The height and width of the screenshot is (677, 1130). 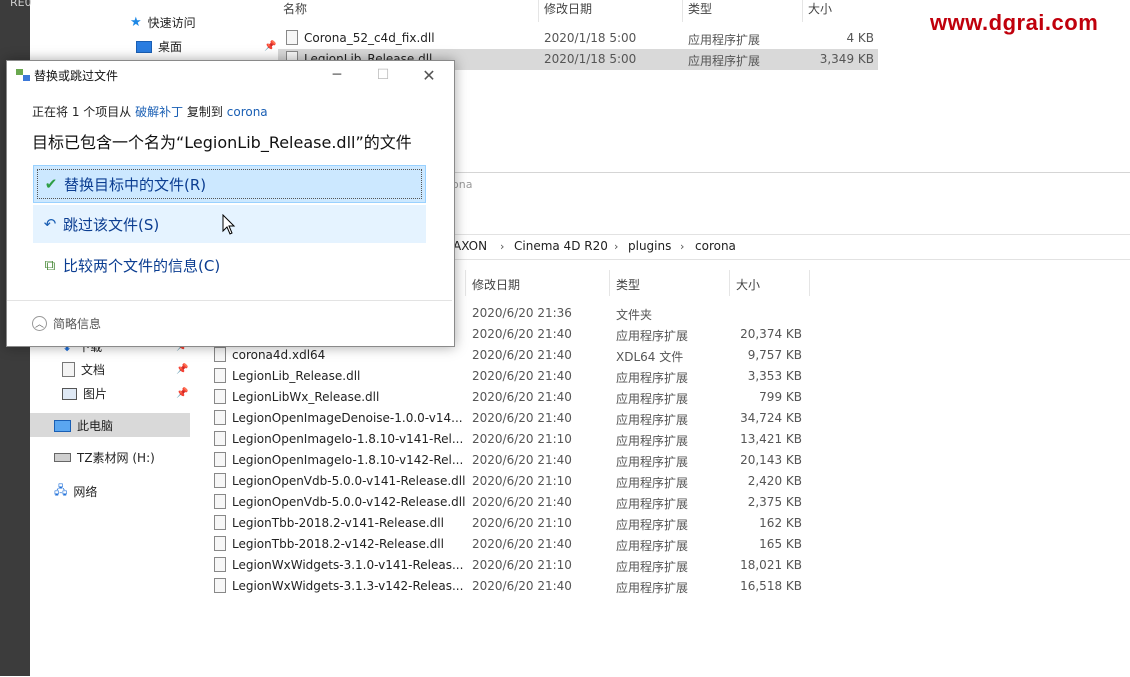 I want to click on file-name: LegionLibWx_Release.dll, so click(x=306, y=397).